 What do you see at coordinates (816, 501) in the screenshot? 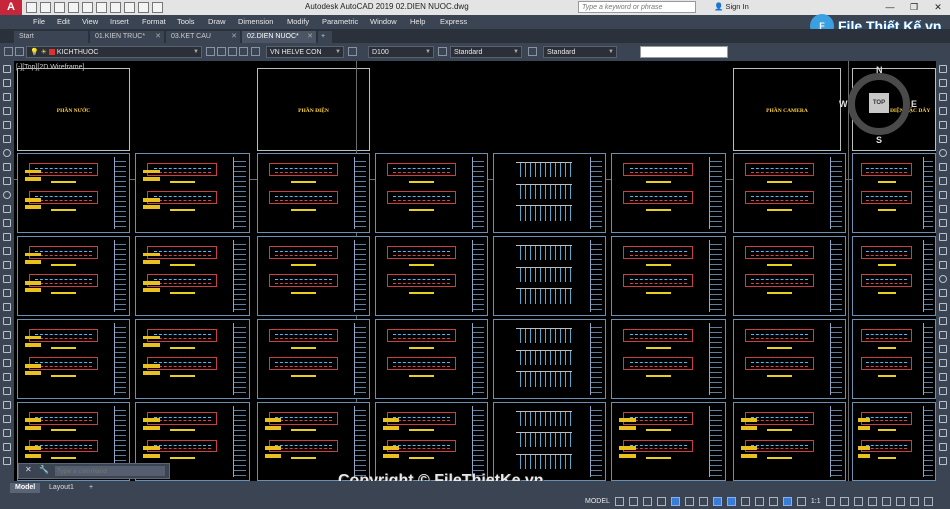
I see `annotation-scale: 1:1` at bounding box center [816, 501].